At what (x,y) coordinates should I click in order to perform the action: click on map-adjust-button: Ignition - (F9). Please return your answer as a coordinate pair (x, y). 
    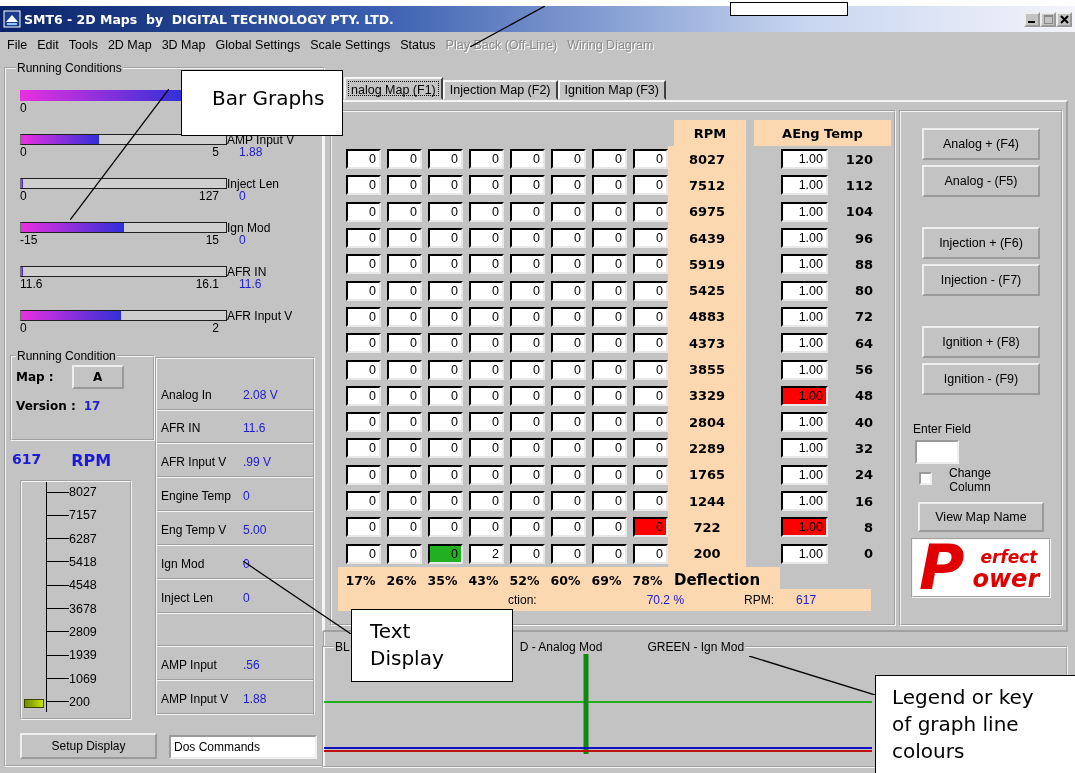
    Looking at the image, I should click on (981, 379).